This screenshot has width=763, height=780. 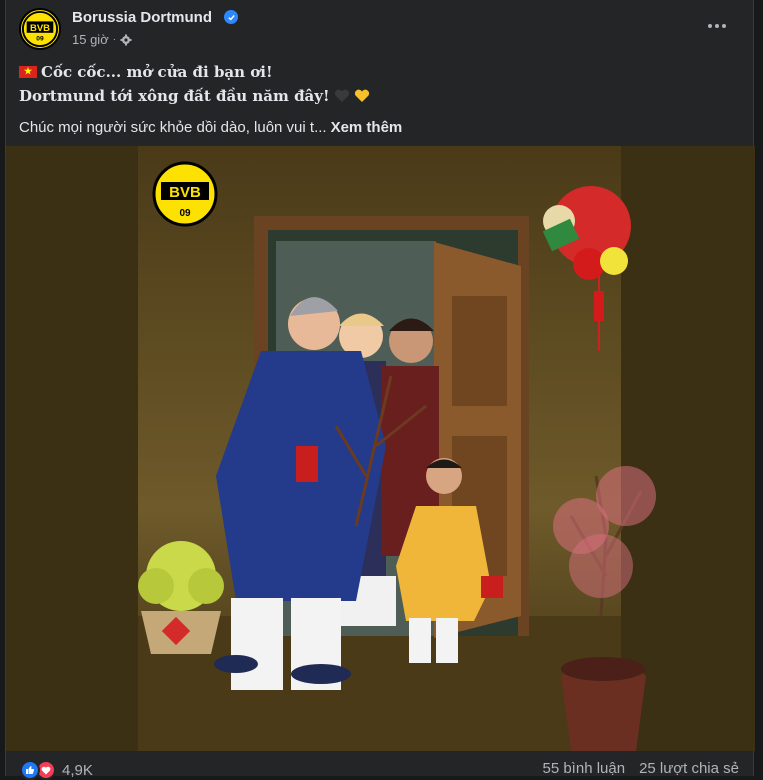 I want to click on post-line-1: ★ Cốc cốc... mở cửa đi bạn ơi!, so click(x=379, y=72).